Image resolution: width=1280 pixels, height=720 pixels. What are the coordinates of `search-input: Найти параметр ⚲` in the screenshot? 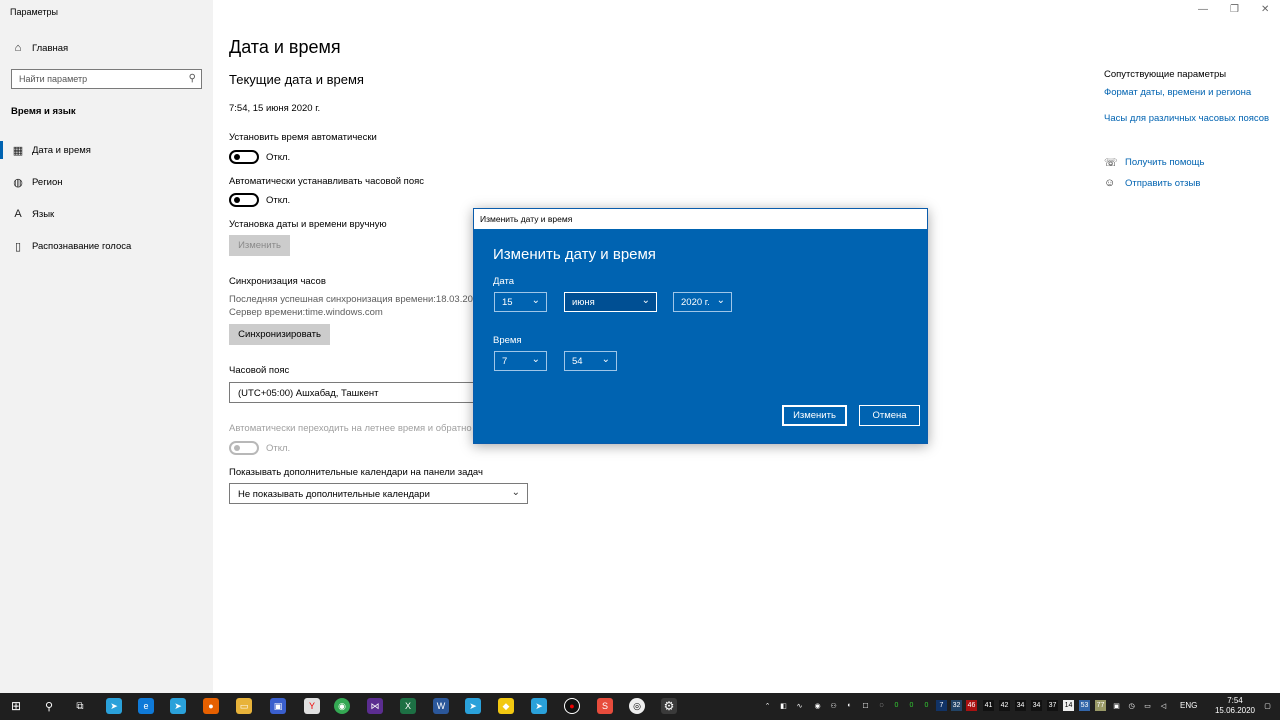 It's located at (106, 79).